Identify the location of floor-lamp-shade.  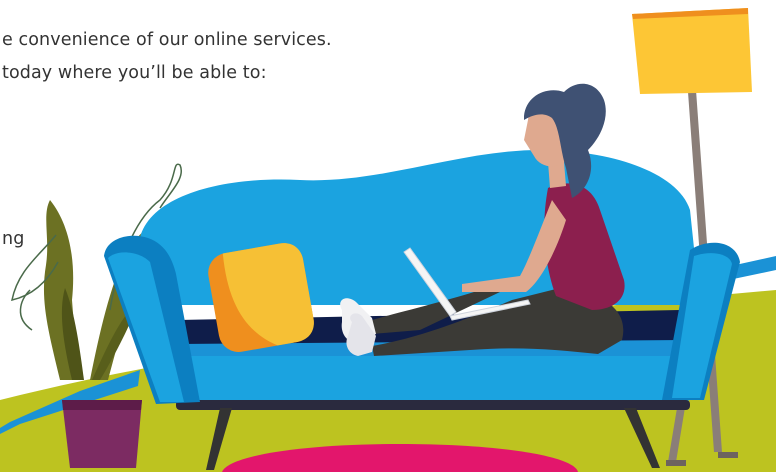
(692, 51).